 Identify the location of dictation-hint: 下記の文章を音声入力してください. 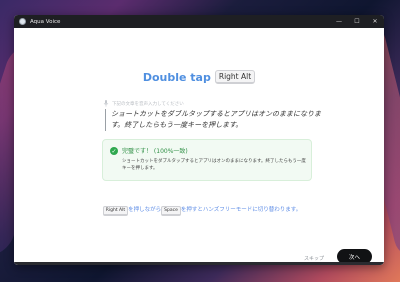
(143, 103).